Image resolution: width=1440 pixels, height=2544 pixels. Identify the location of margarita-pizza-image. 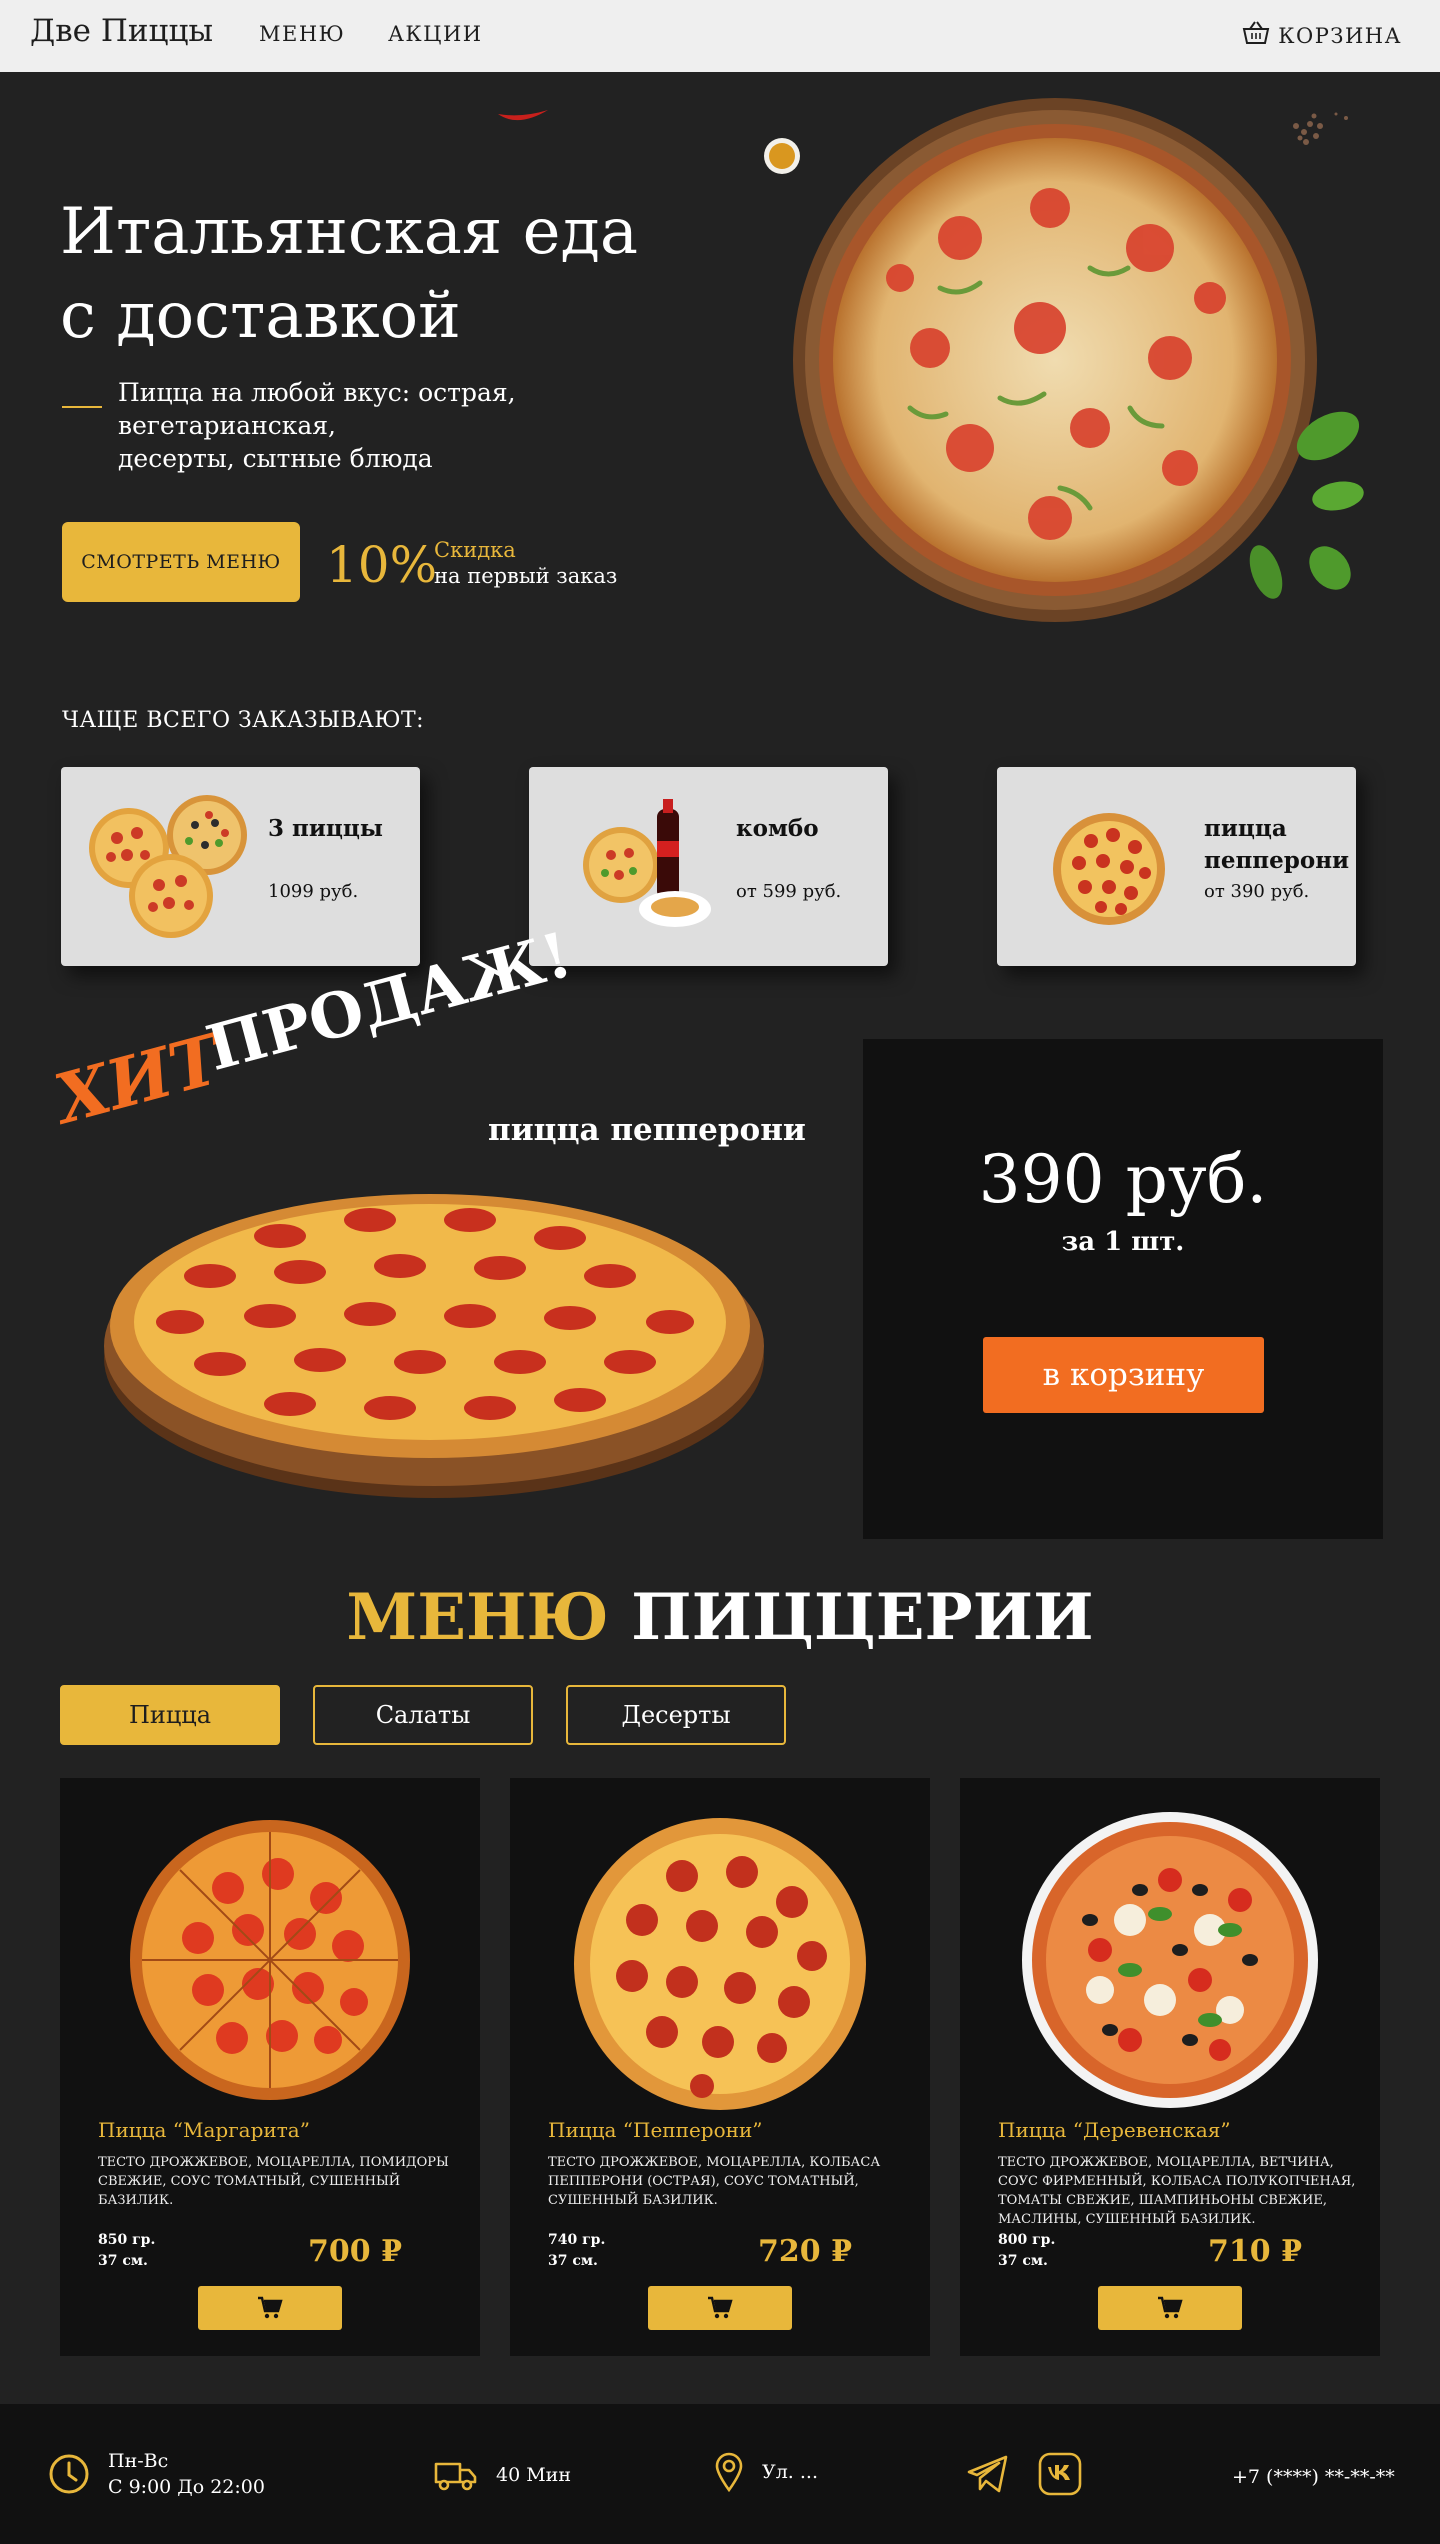
(270, 1960).